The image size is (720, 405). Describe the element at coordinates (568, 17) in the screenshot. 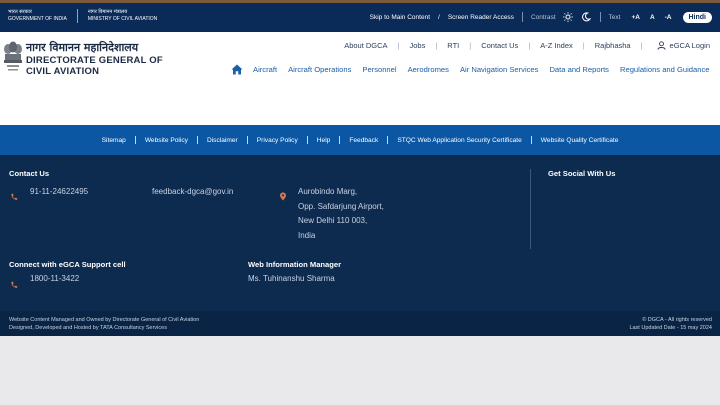

I see `sun-icon` at that location.